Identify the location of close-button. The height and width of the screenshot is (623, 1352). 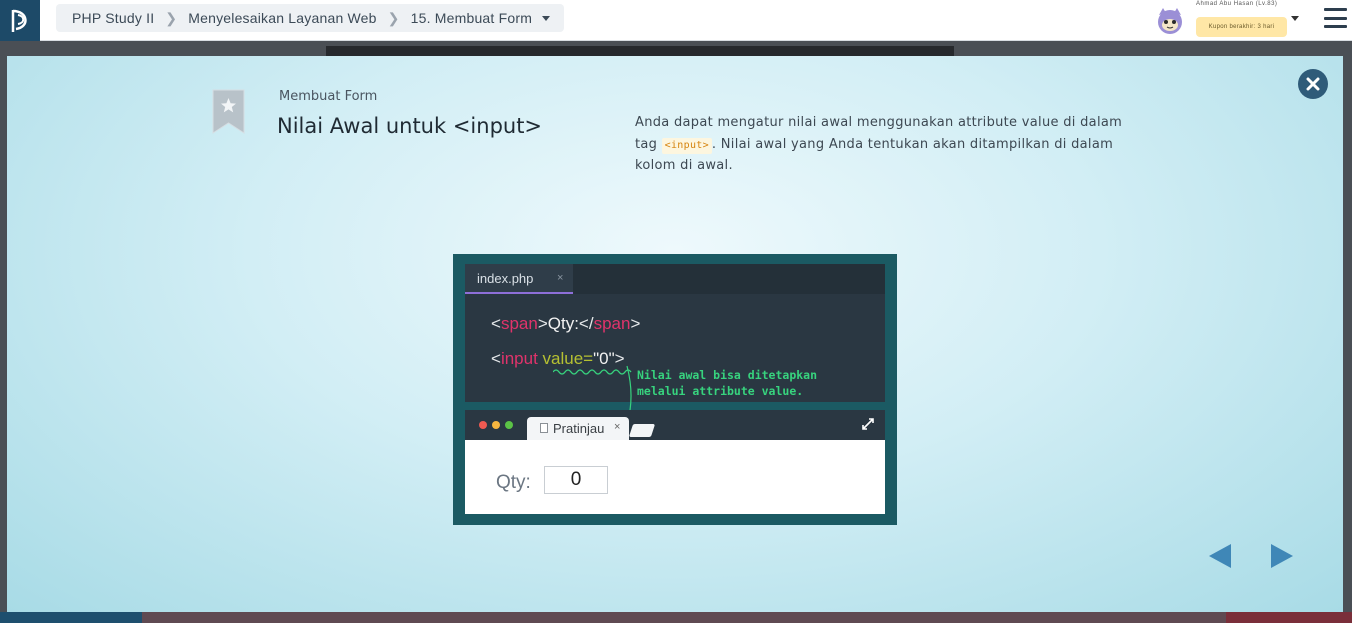
(1313, 84).